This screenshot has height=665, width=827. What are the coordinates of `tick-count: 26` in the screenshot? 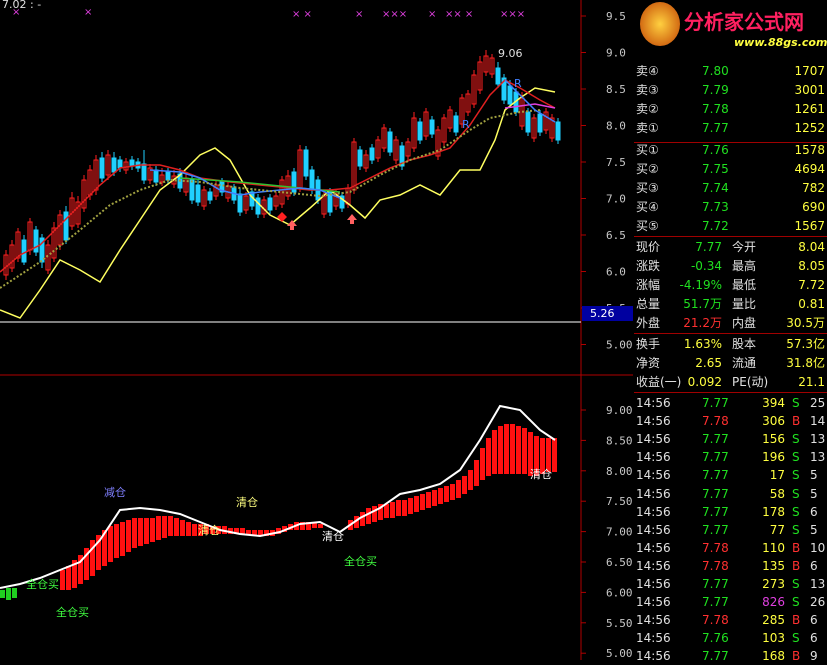 It's located at (818, 602).